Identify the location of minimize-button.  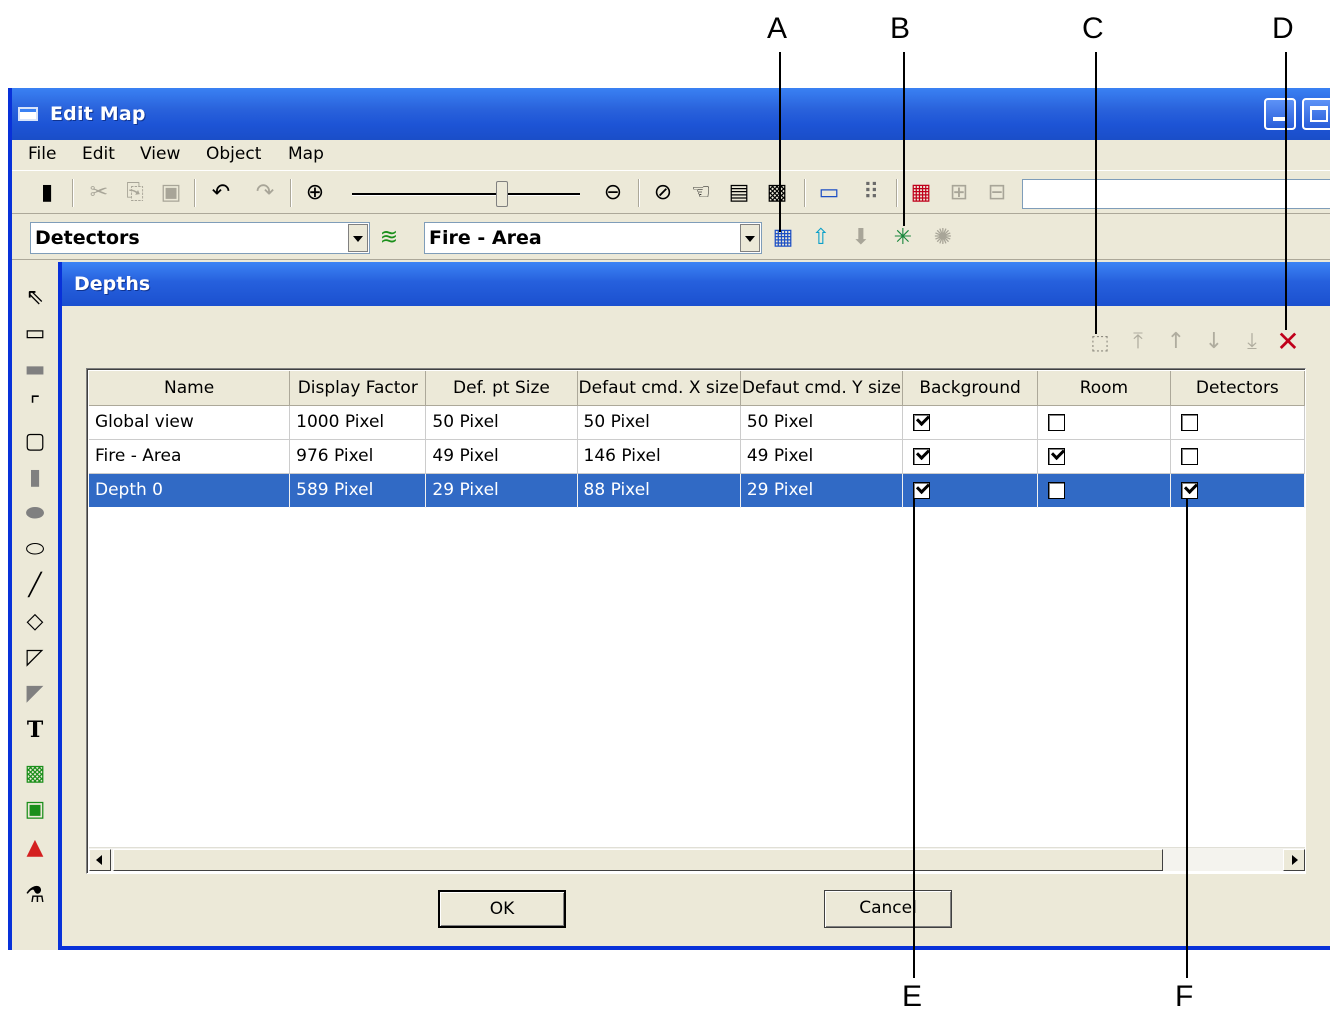
(1280, 114).